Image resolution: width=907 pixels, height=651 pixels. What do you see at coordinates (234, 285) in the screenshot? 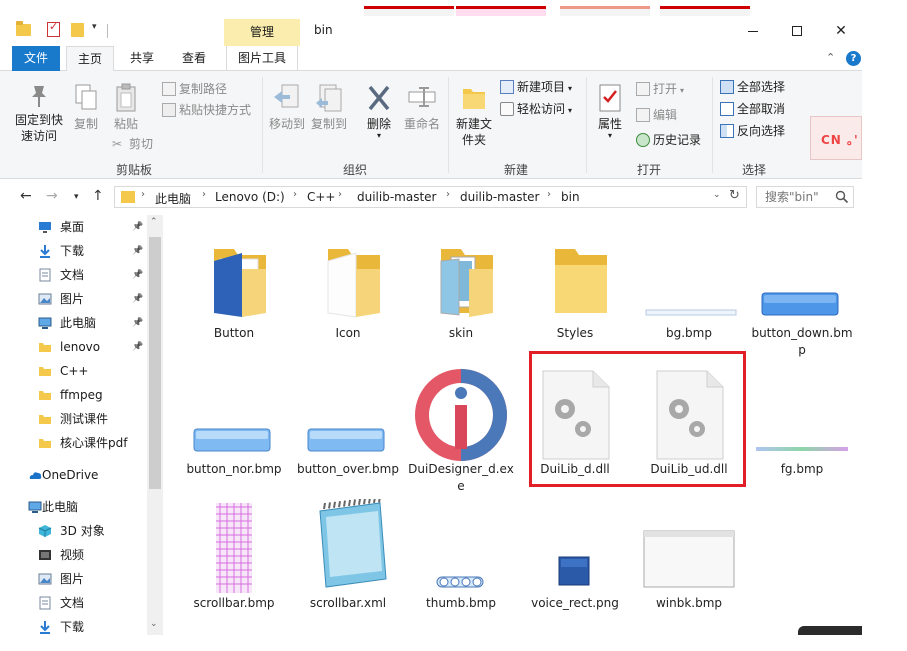
I see `file-item: Button` at bounding box center [234, 285].